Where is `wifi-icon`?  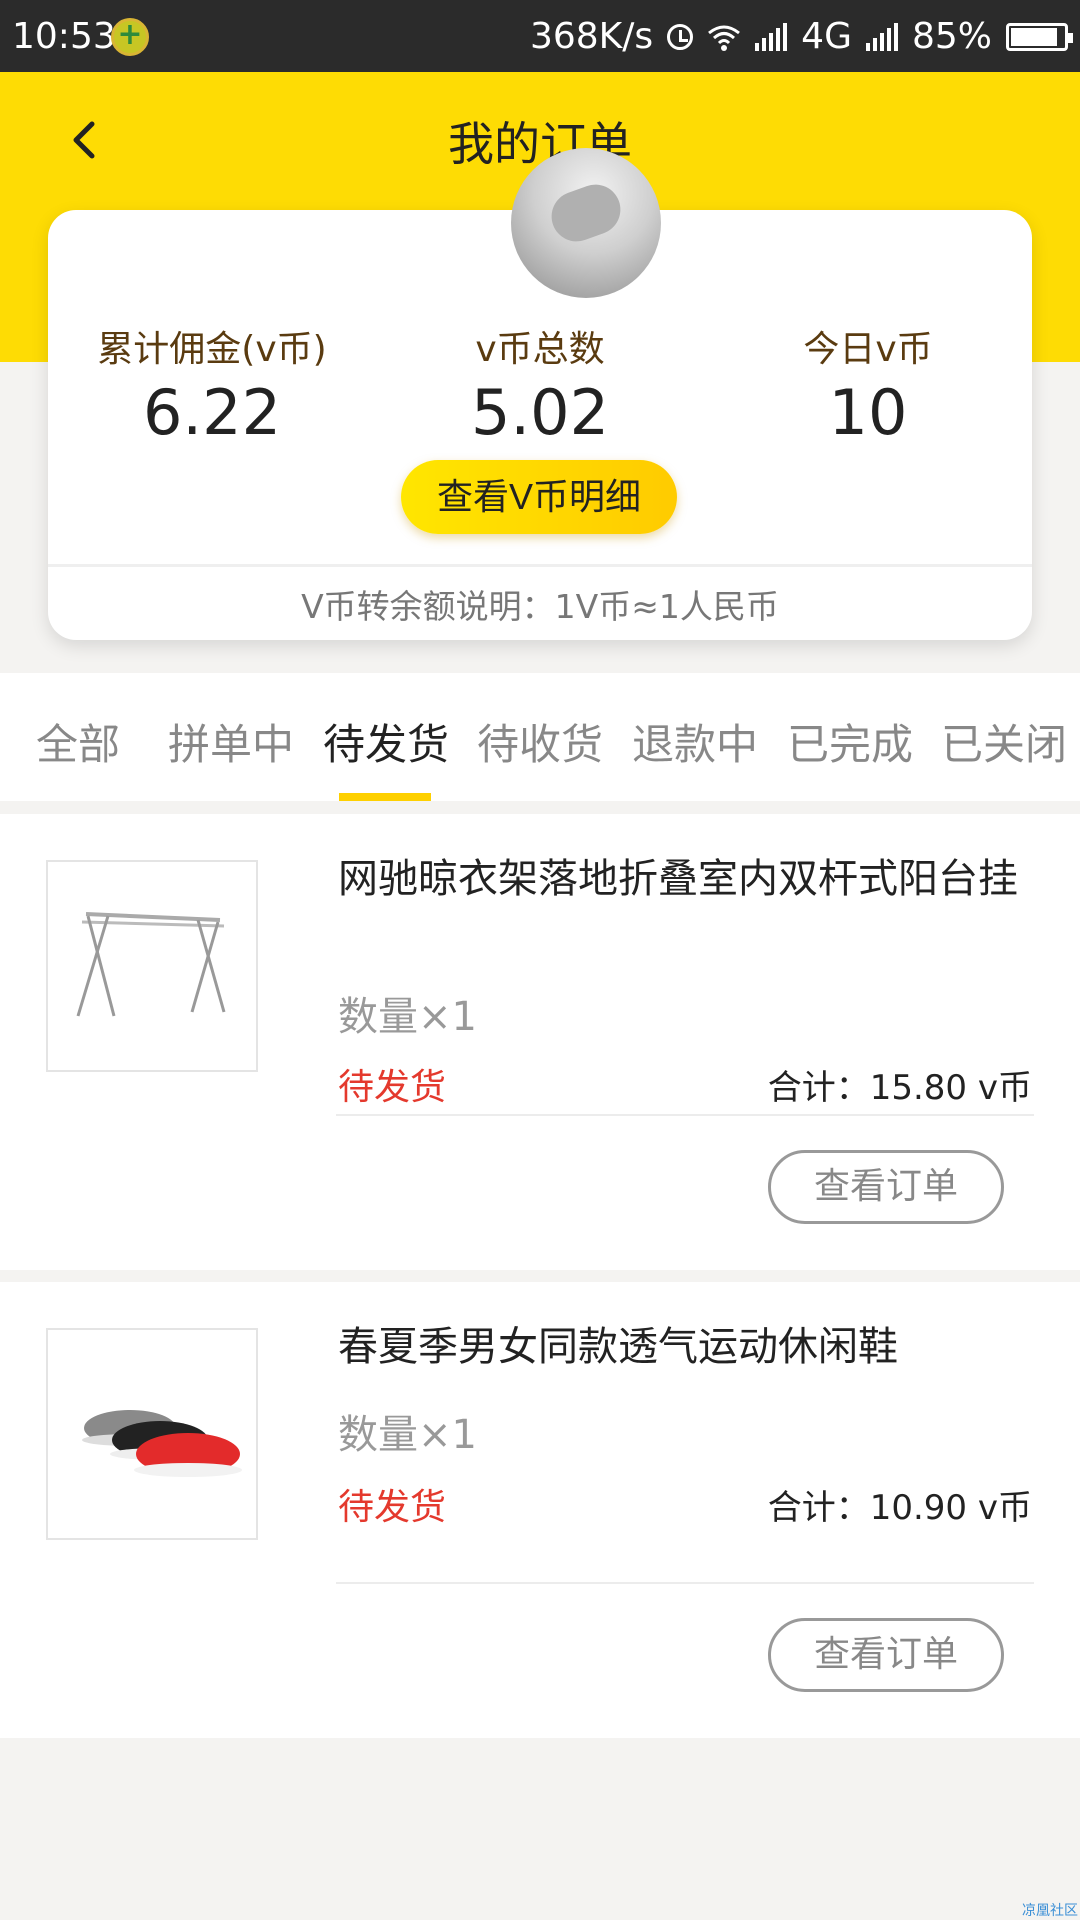 wifi-icon is located at coordinates (724, 38).